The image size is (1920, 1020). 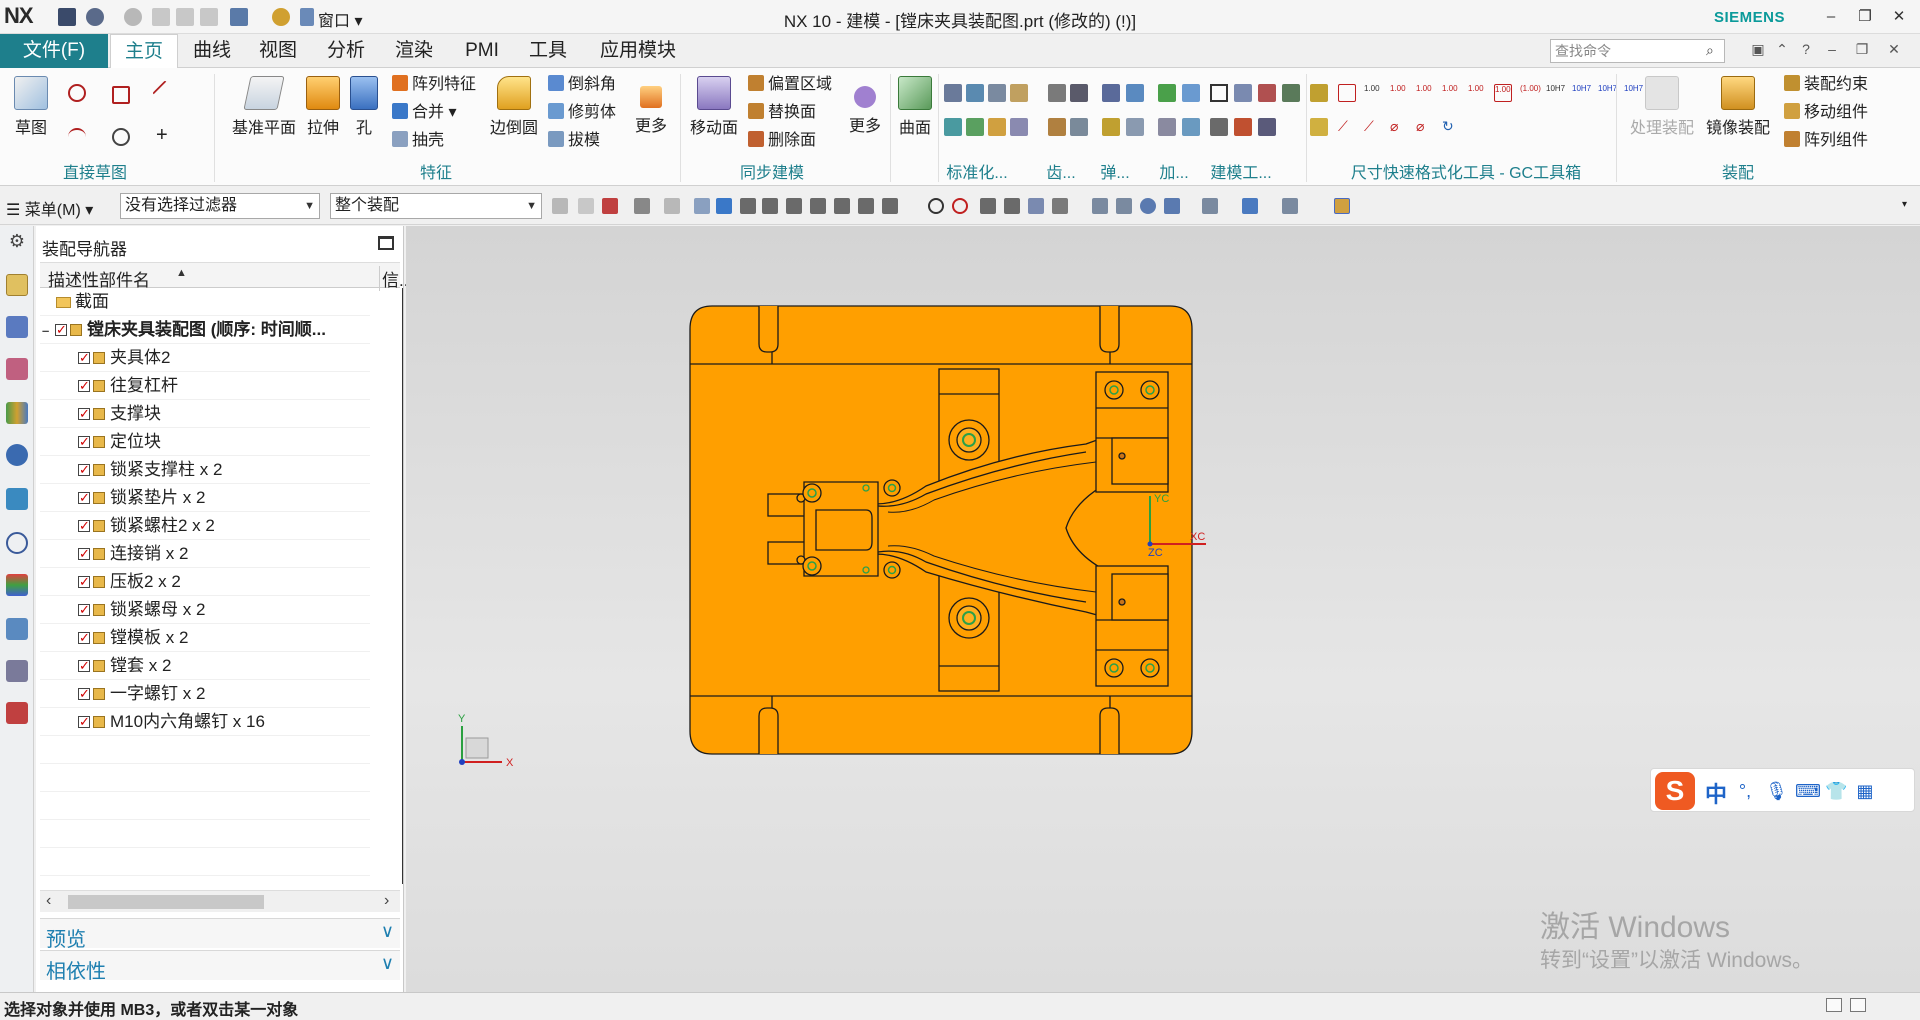 What do you see at coordinates (205, 582) in the screenshot?
I see `tree-node-part: 压板2 x 2` at bounding box center [205, 582].